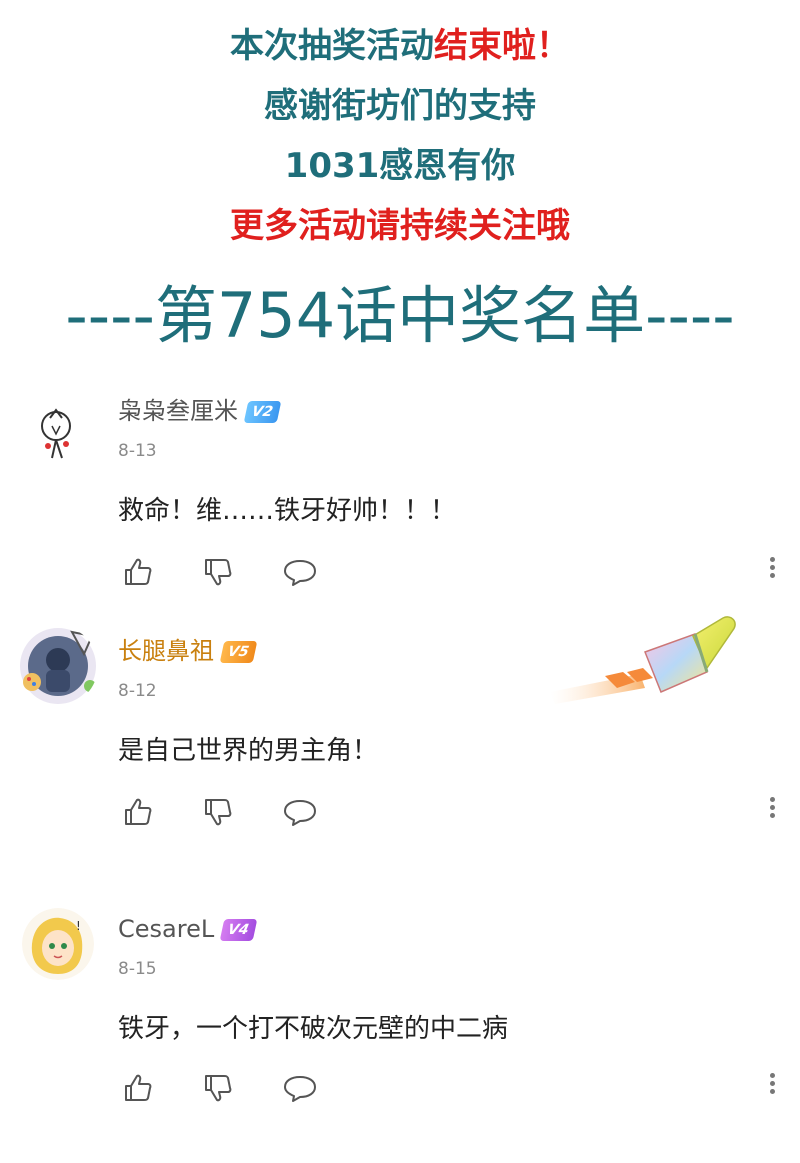 The width and height of the screenshot is (800, 1163). I want to click on vip-badge: V4, so click(238, 930).